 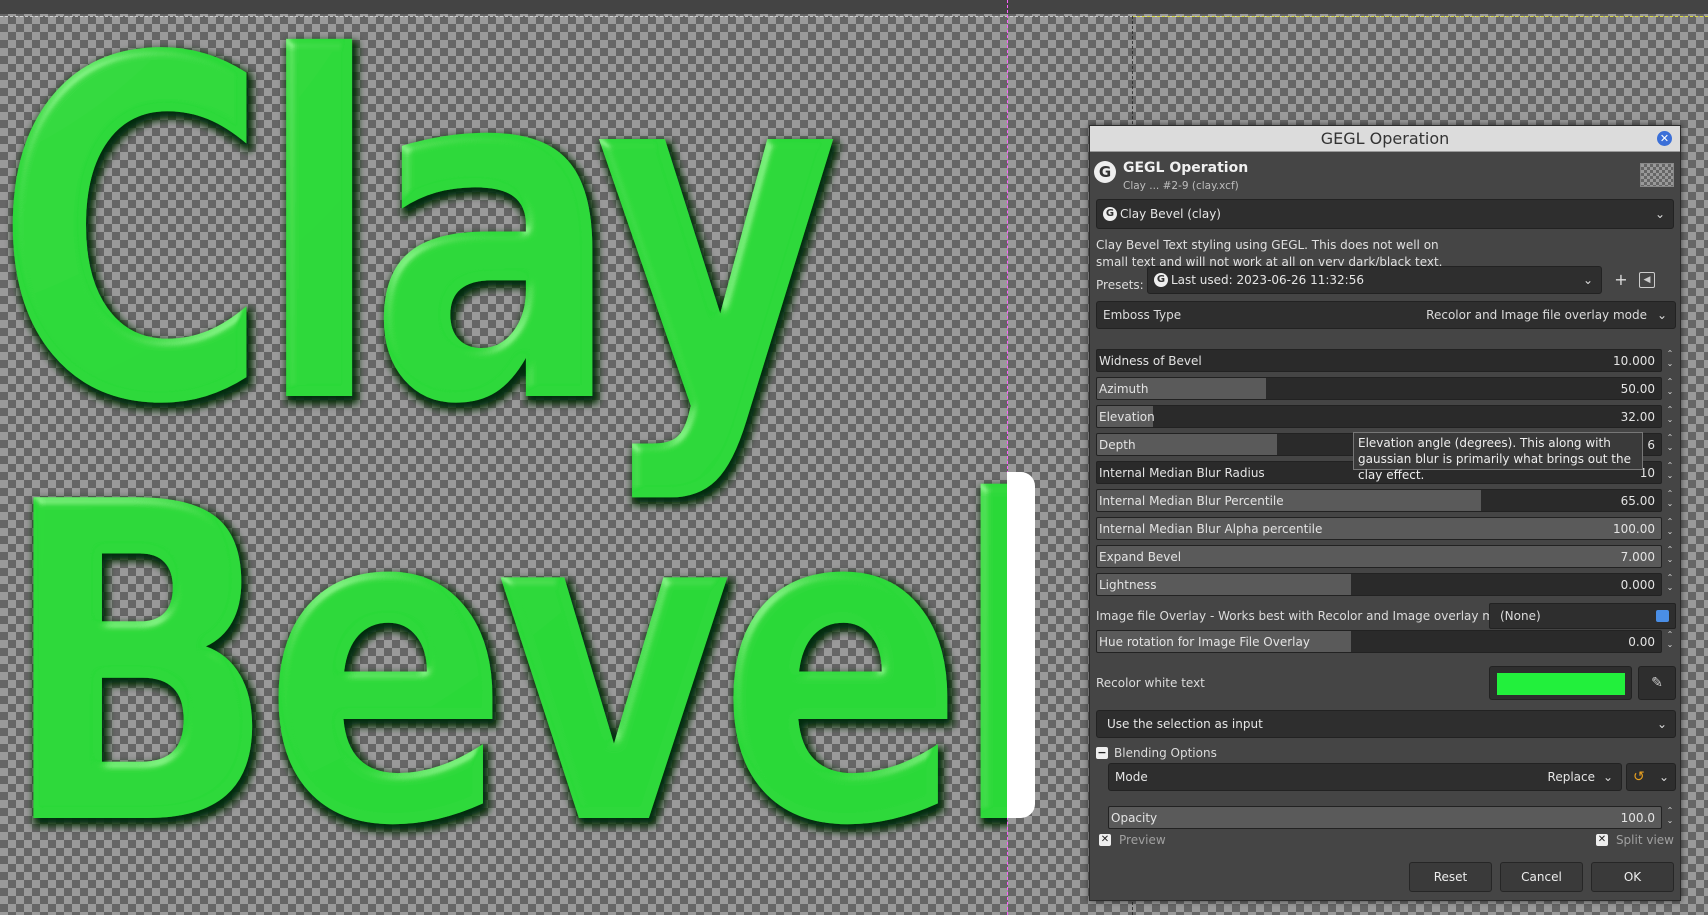 What do you see at coordinates (1520, 616) in the screenshot?
I see `image-overlay-value: (None)` at bounding box center [1520, 616].